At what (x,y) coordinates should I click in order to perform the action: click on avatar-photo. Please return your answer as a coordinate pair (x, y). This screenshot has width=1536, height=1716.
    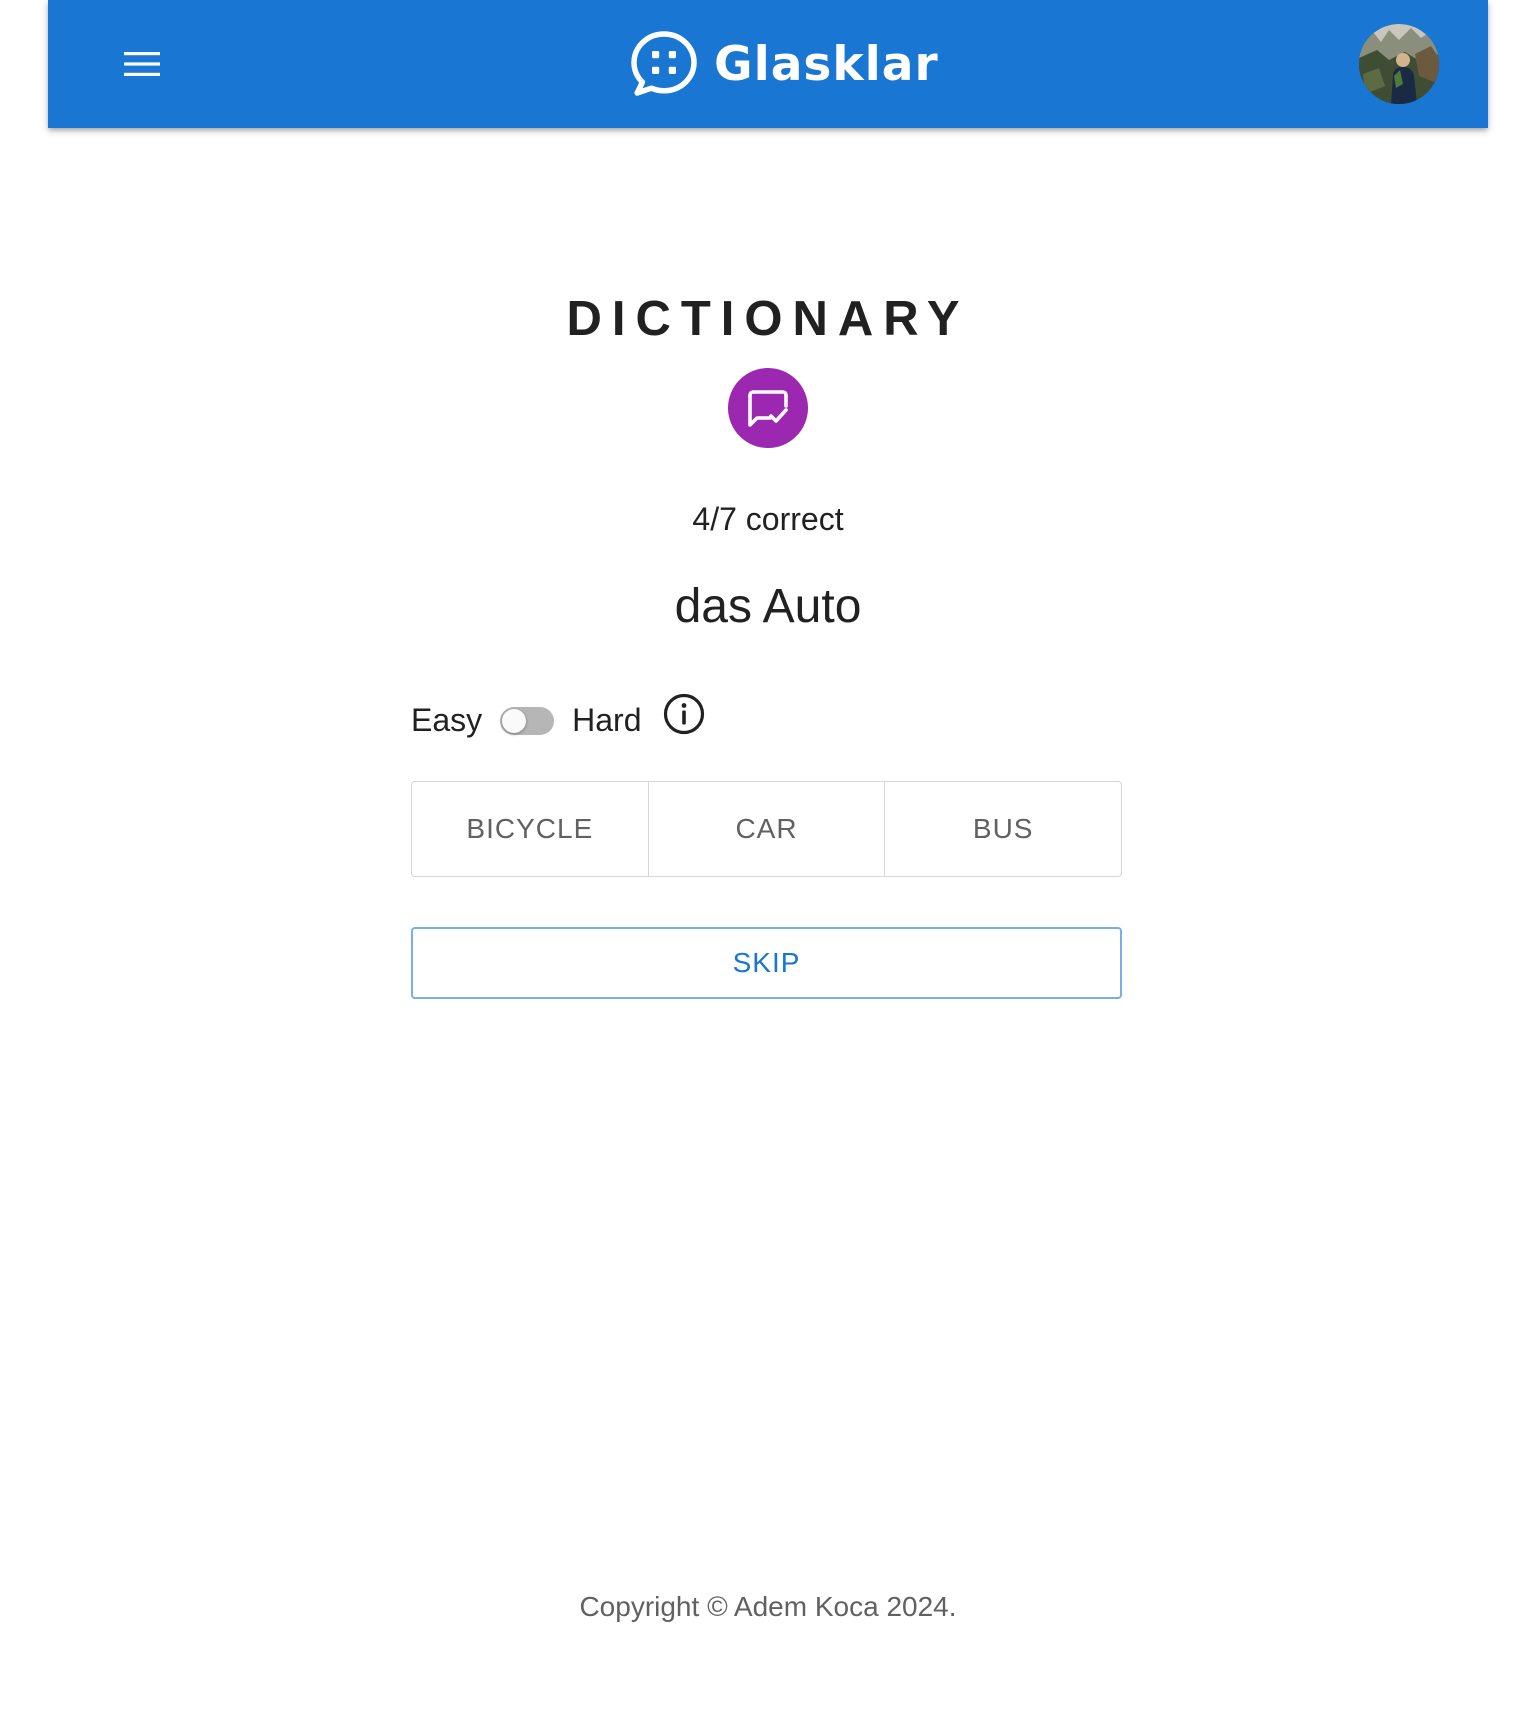
    Looking at the image, I should click on (1399, 64).